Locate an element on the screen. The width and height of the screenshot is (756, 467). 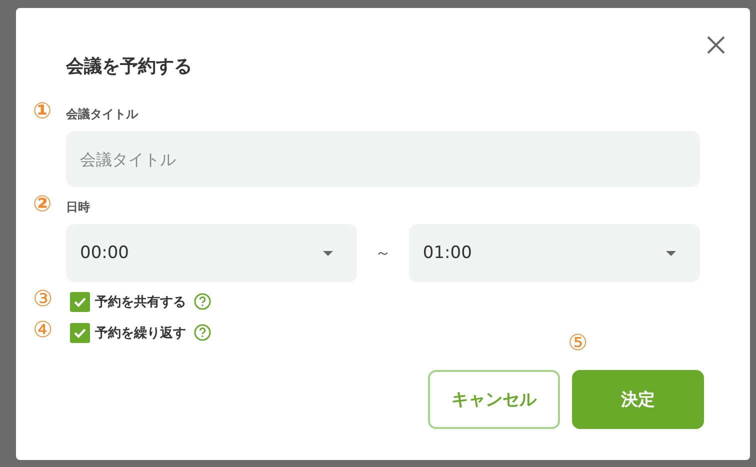
close-icon is located at coordinates (716, 45).